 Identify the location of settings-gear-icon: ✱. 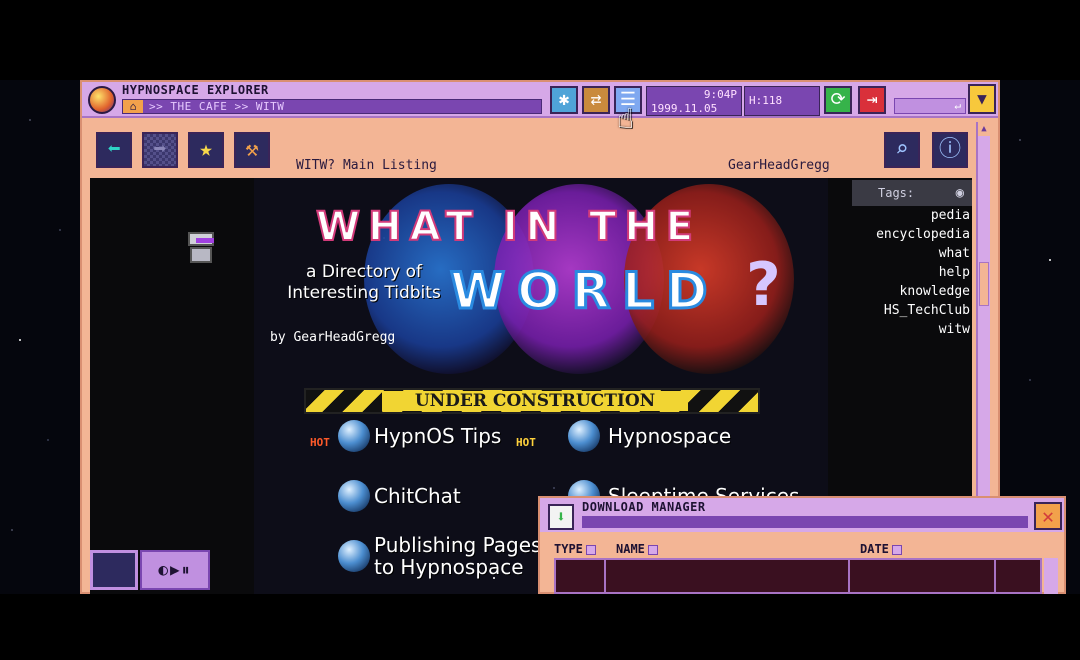
(564, 100).